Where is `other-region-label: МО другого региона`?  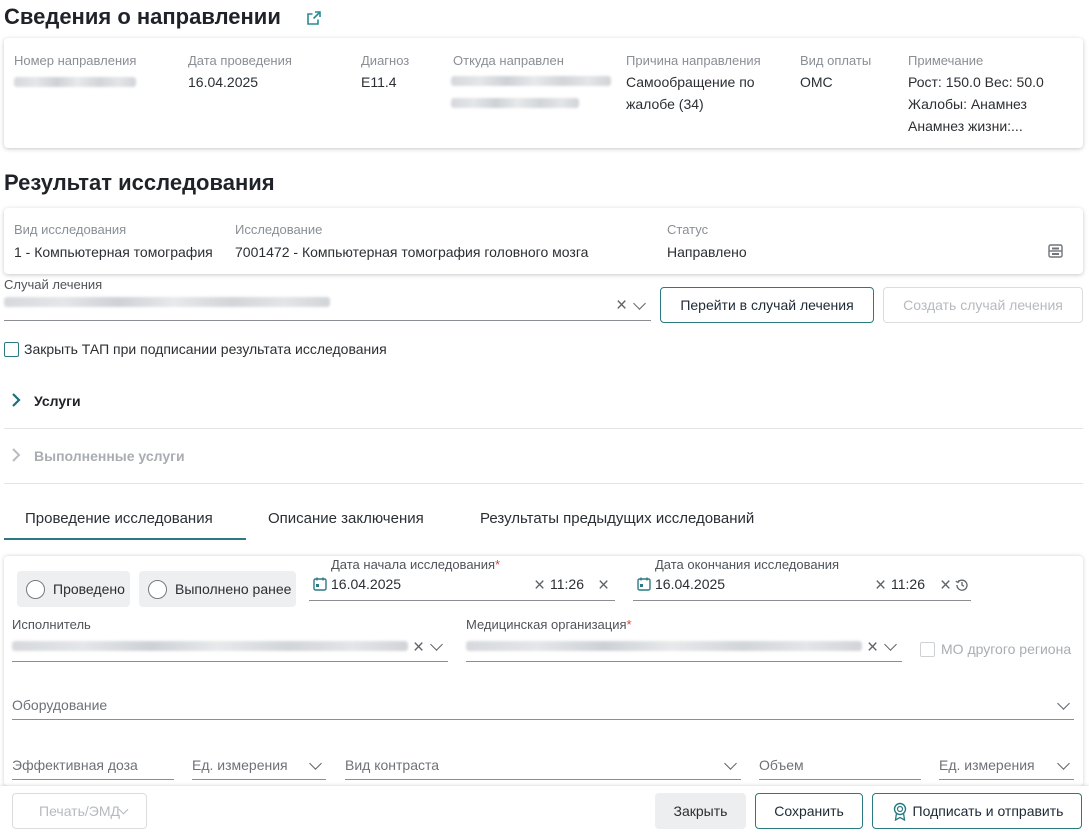 other-region-label: МО другого региона is located at coordinates (1006, 649).